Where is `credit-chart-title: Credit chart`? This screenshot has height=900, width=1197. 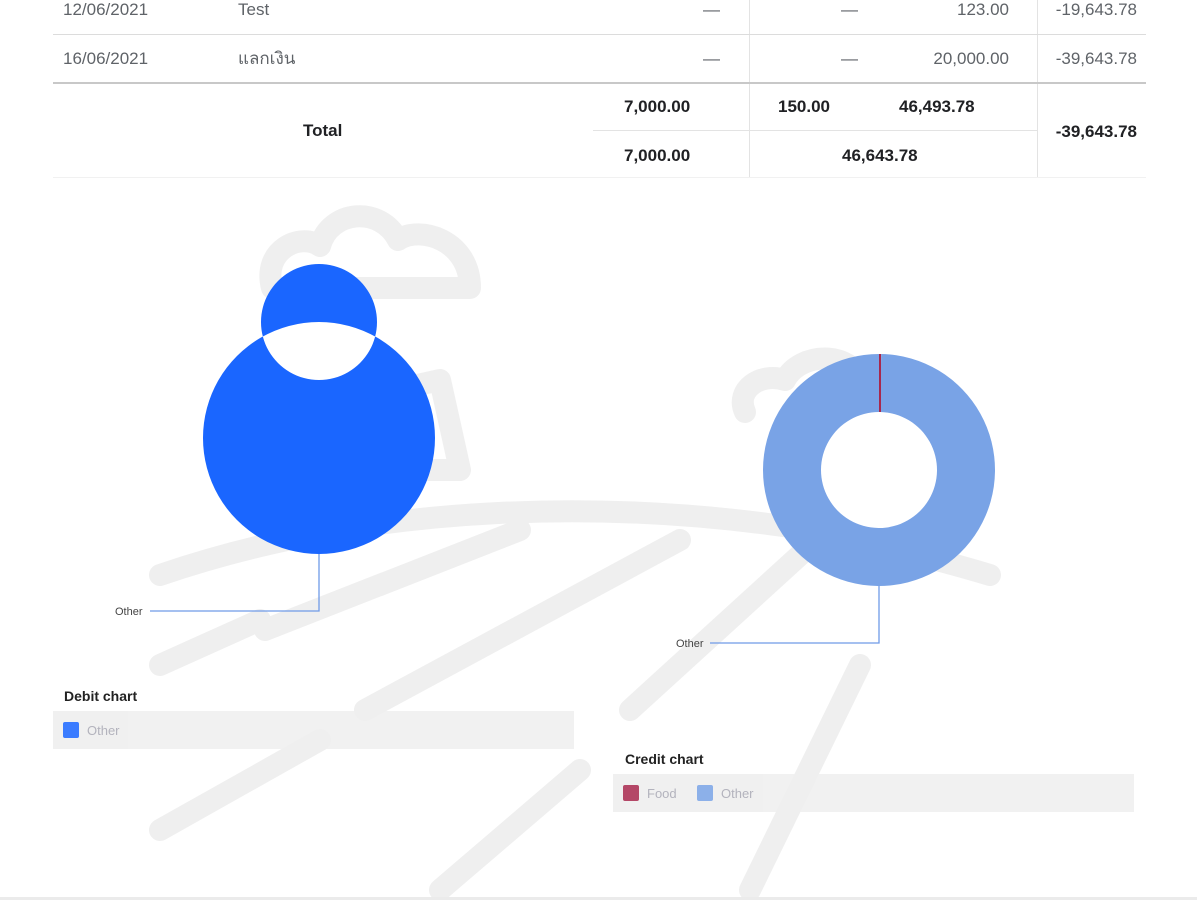
credit-chart-title: Credit chart is located at coordinates (664, 759).